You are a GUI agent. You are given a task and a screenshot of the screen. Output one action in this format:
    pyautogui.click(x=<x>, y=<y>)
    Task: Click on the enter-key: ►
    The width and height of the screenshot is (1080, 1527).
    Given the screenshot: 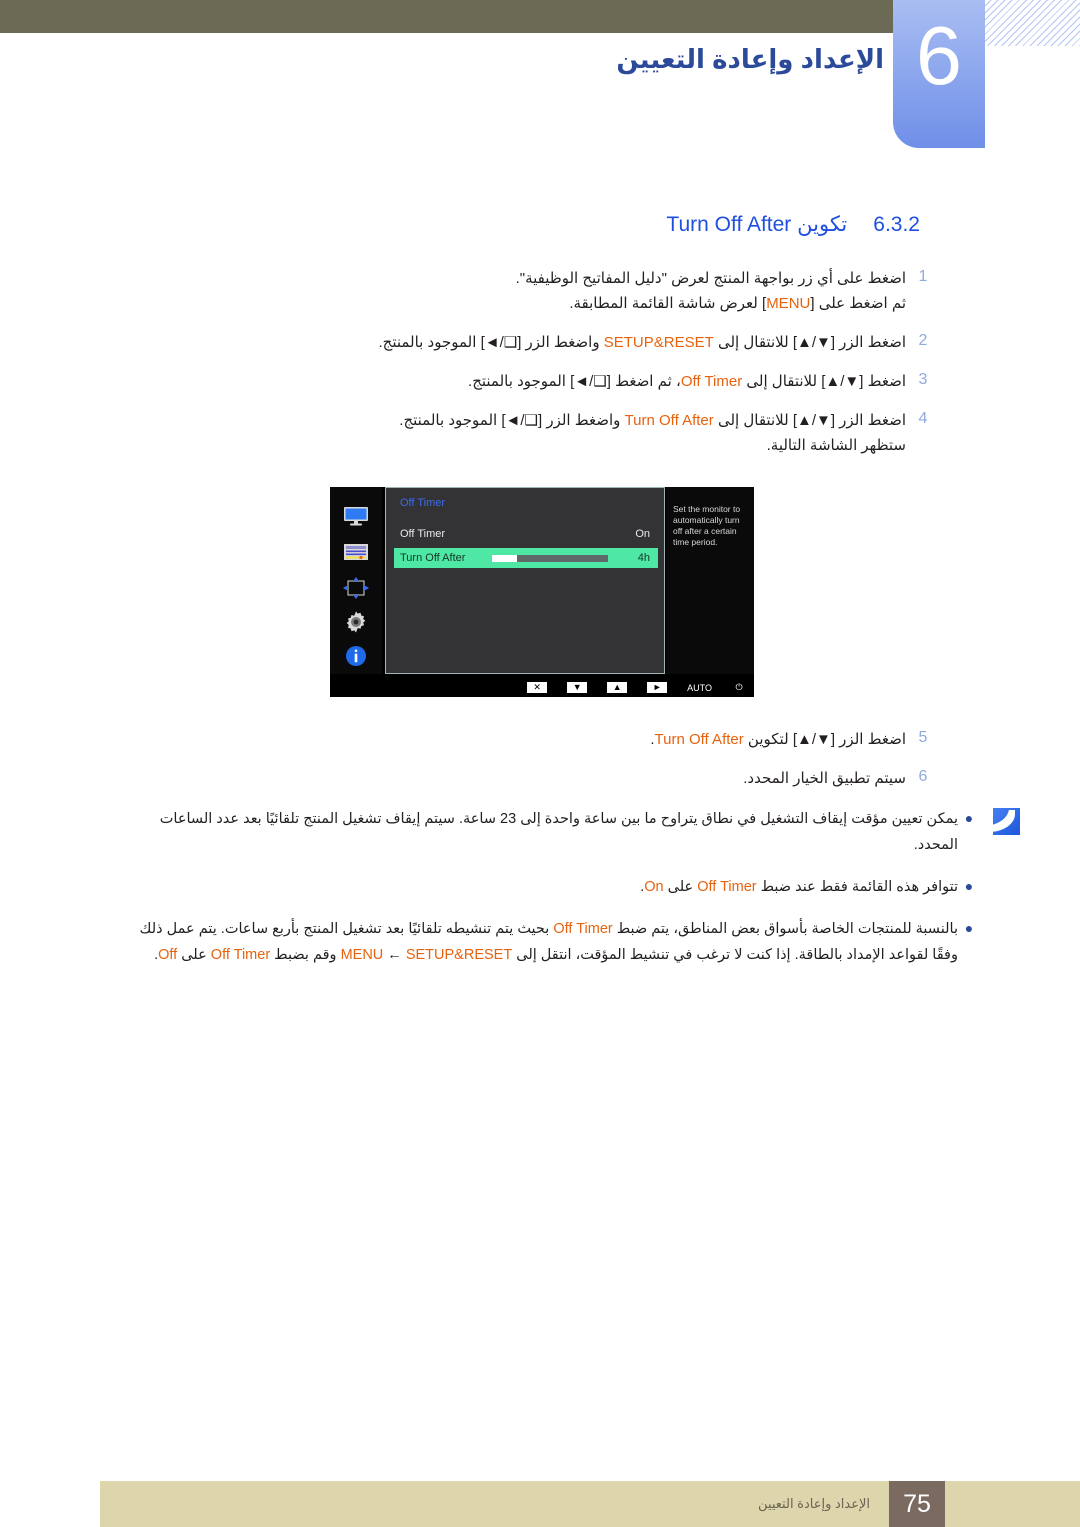 What is the action you would take?
    pyautogui.click(x=657, y=687)
    